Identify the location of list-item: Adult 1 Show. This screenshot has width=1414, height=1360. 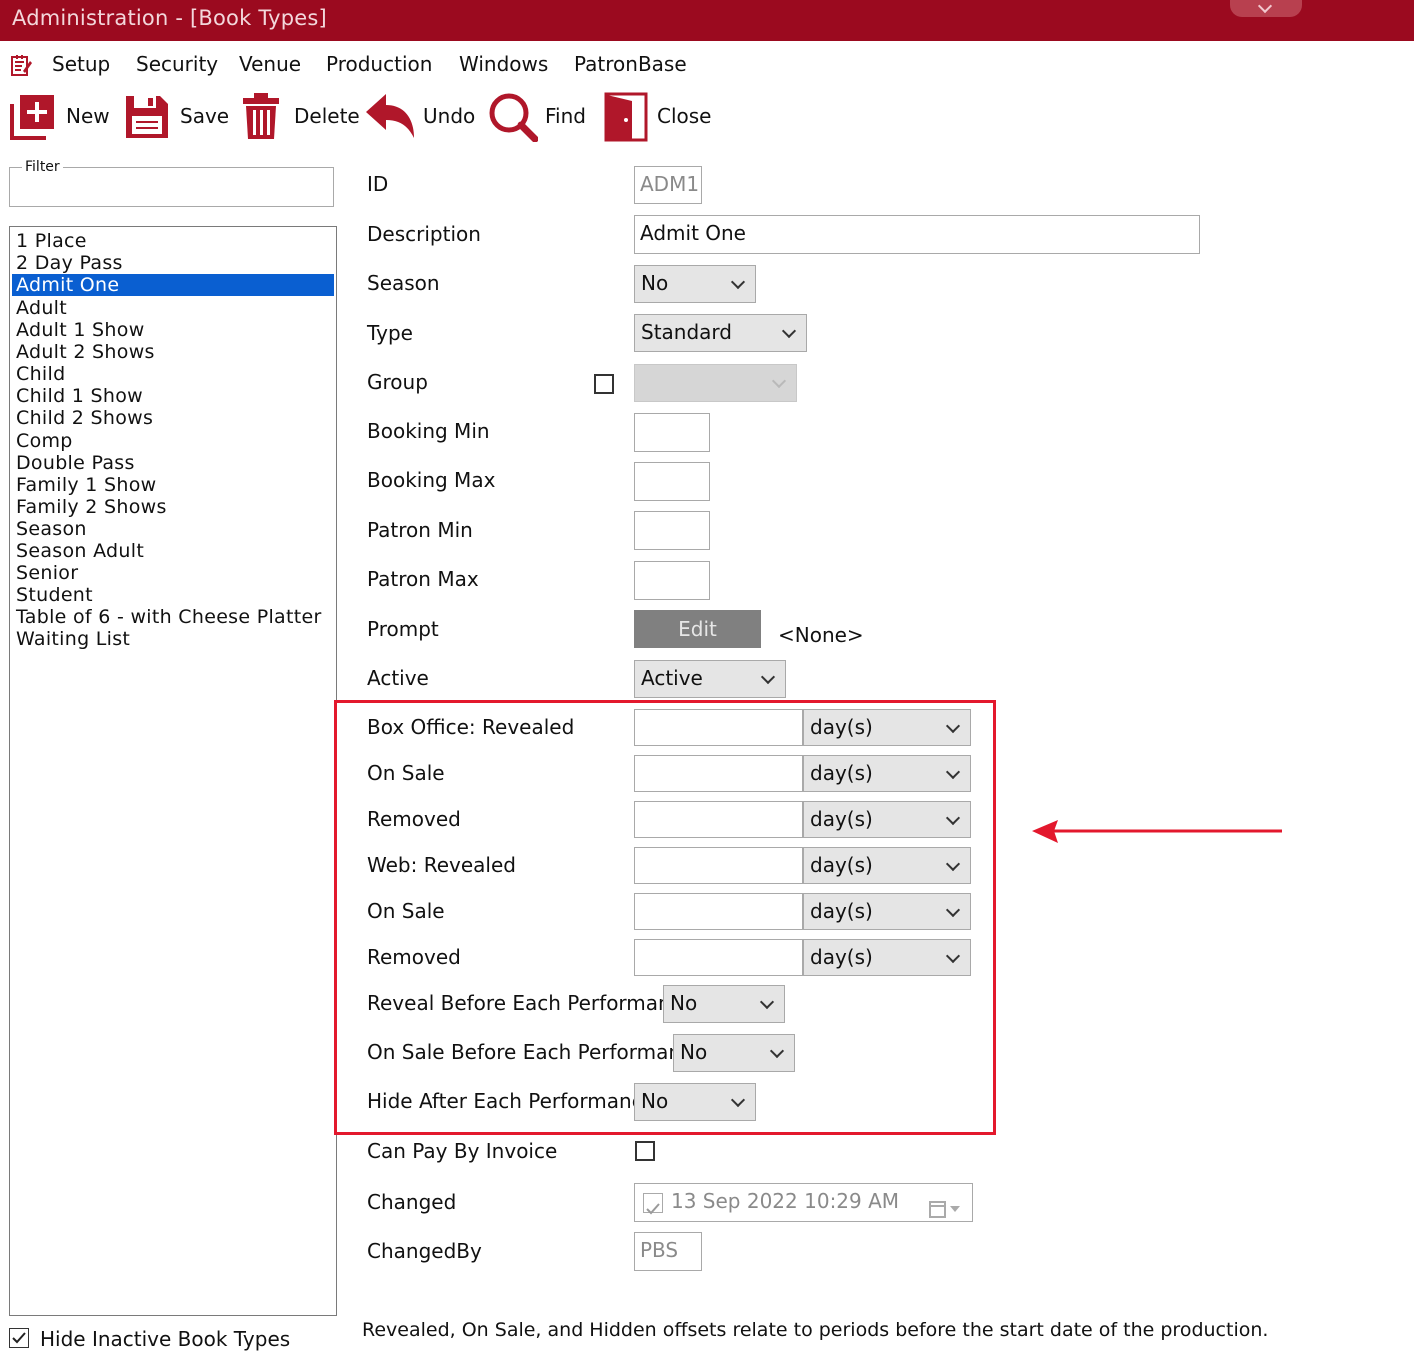
(174, 330).